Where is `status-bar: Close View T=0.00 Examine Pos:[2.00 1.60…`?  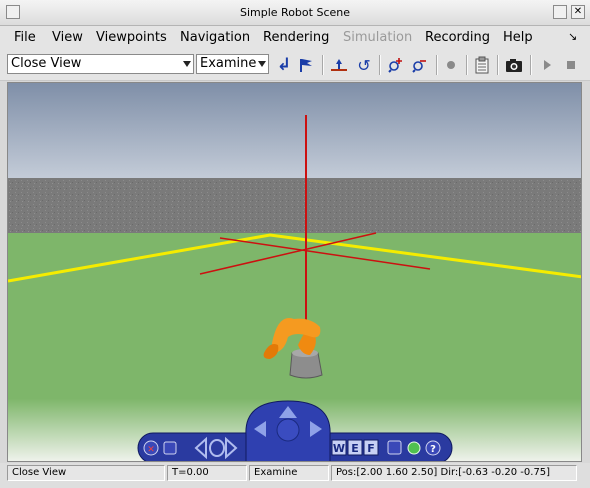 status-bar: Close View T=0.00 Examine Pos:[2.00 1.60… is located at coordinates (295, 475).